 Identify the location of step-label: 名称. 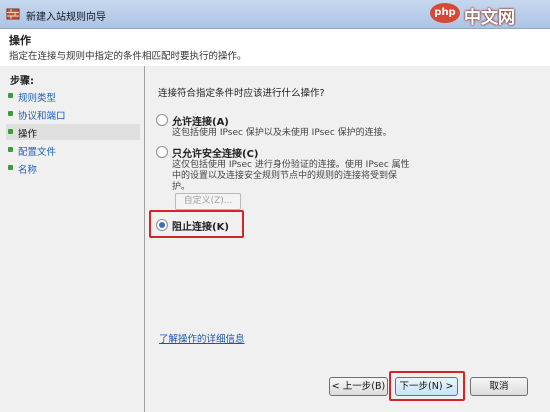
(28, 170).